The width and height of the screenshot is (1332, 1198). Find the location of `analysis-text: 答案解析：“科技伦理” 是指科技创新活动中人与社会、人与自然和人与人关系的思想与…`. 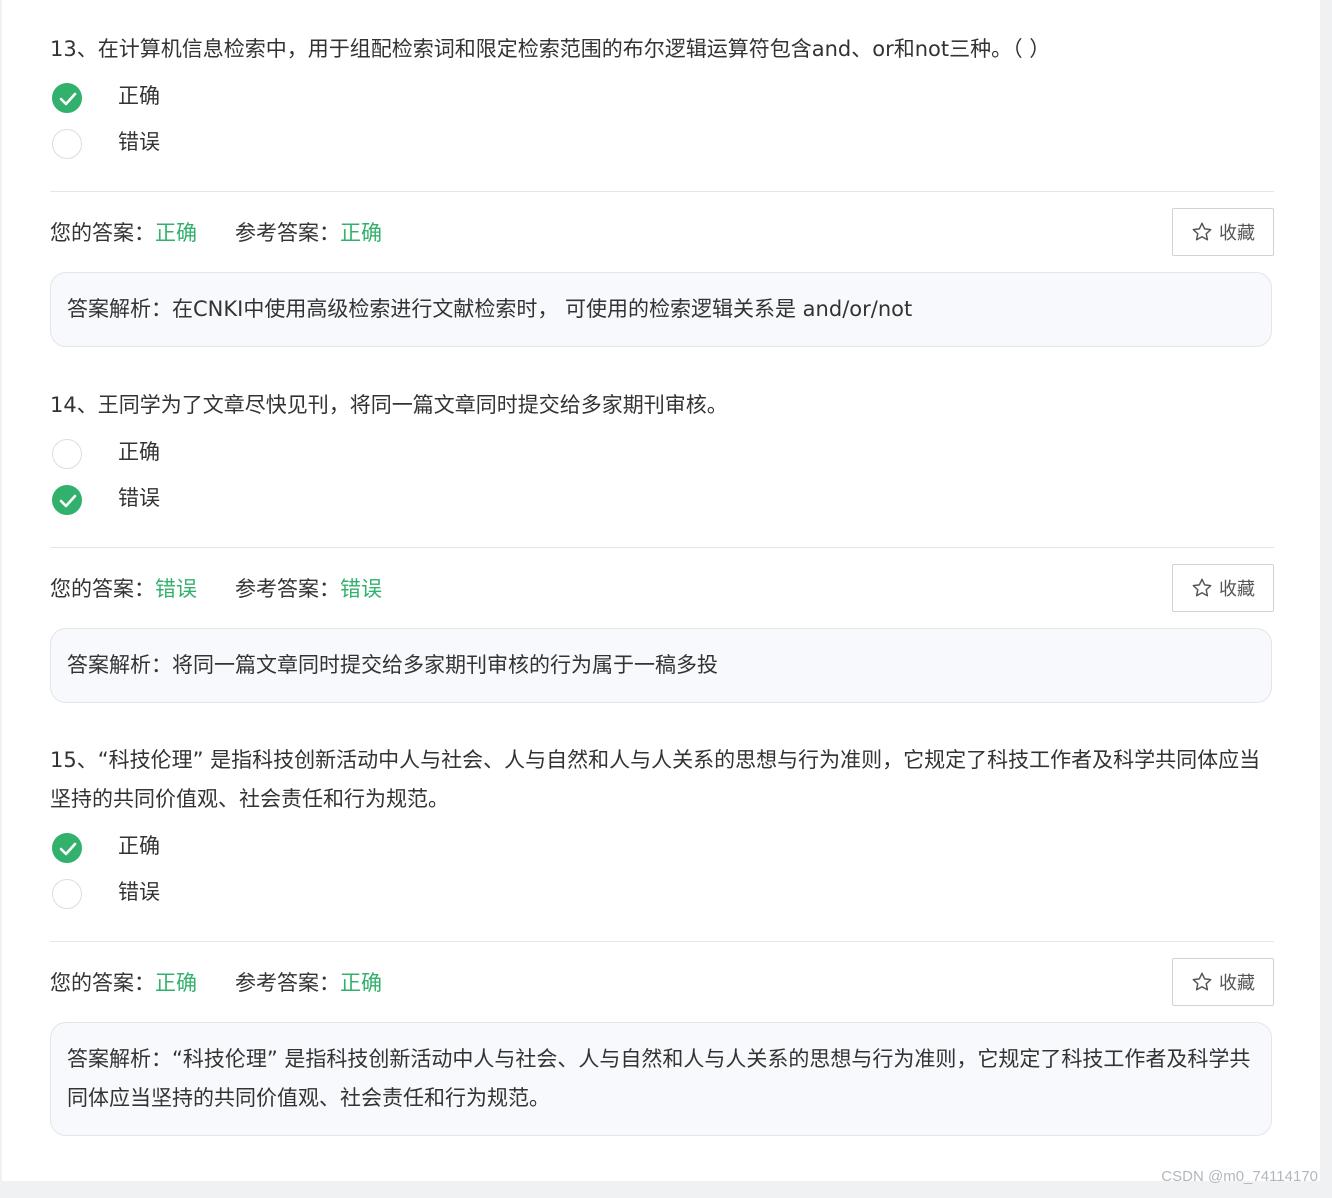

analysis-text: 答案解析：“科技伦理” 是指科技创新活动中人与社会、人与自然和人与人关系的思想与… is located at coordinates (659, 1078).